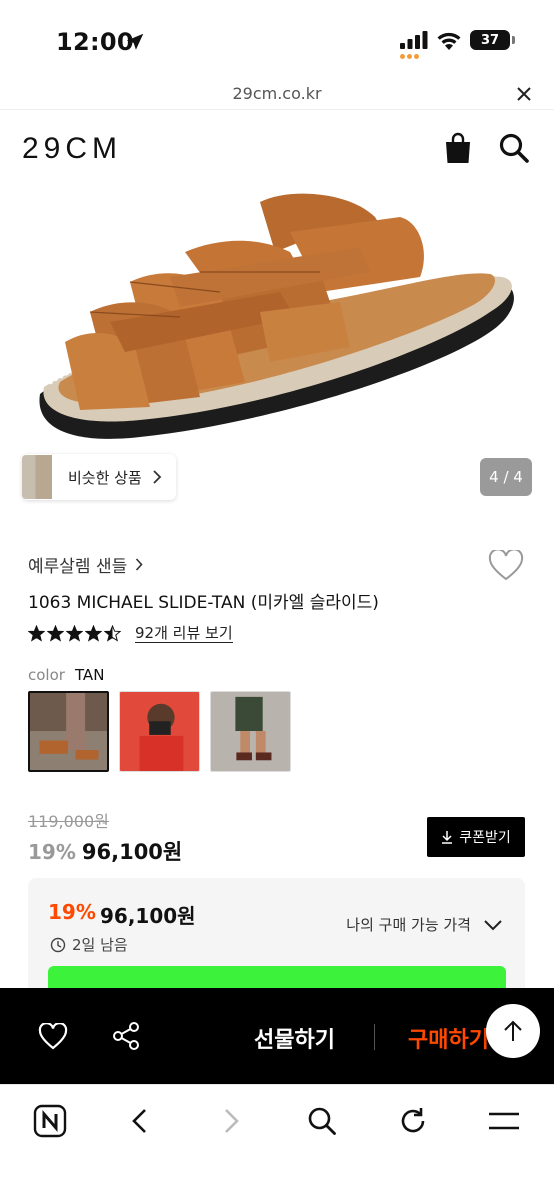  What do you see at coordinates (277, 42) in the screenshot?
I see `status-bar: 12:00 37` at bounding box center [277, 42].